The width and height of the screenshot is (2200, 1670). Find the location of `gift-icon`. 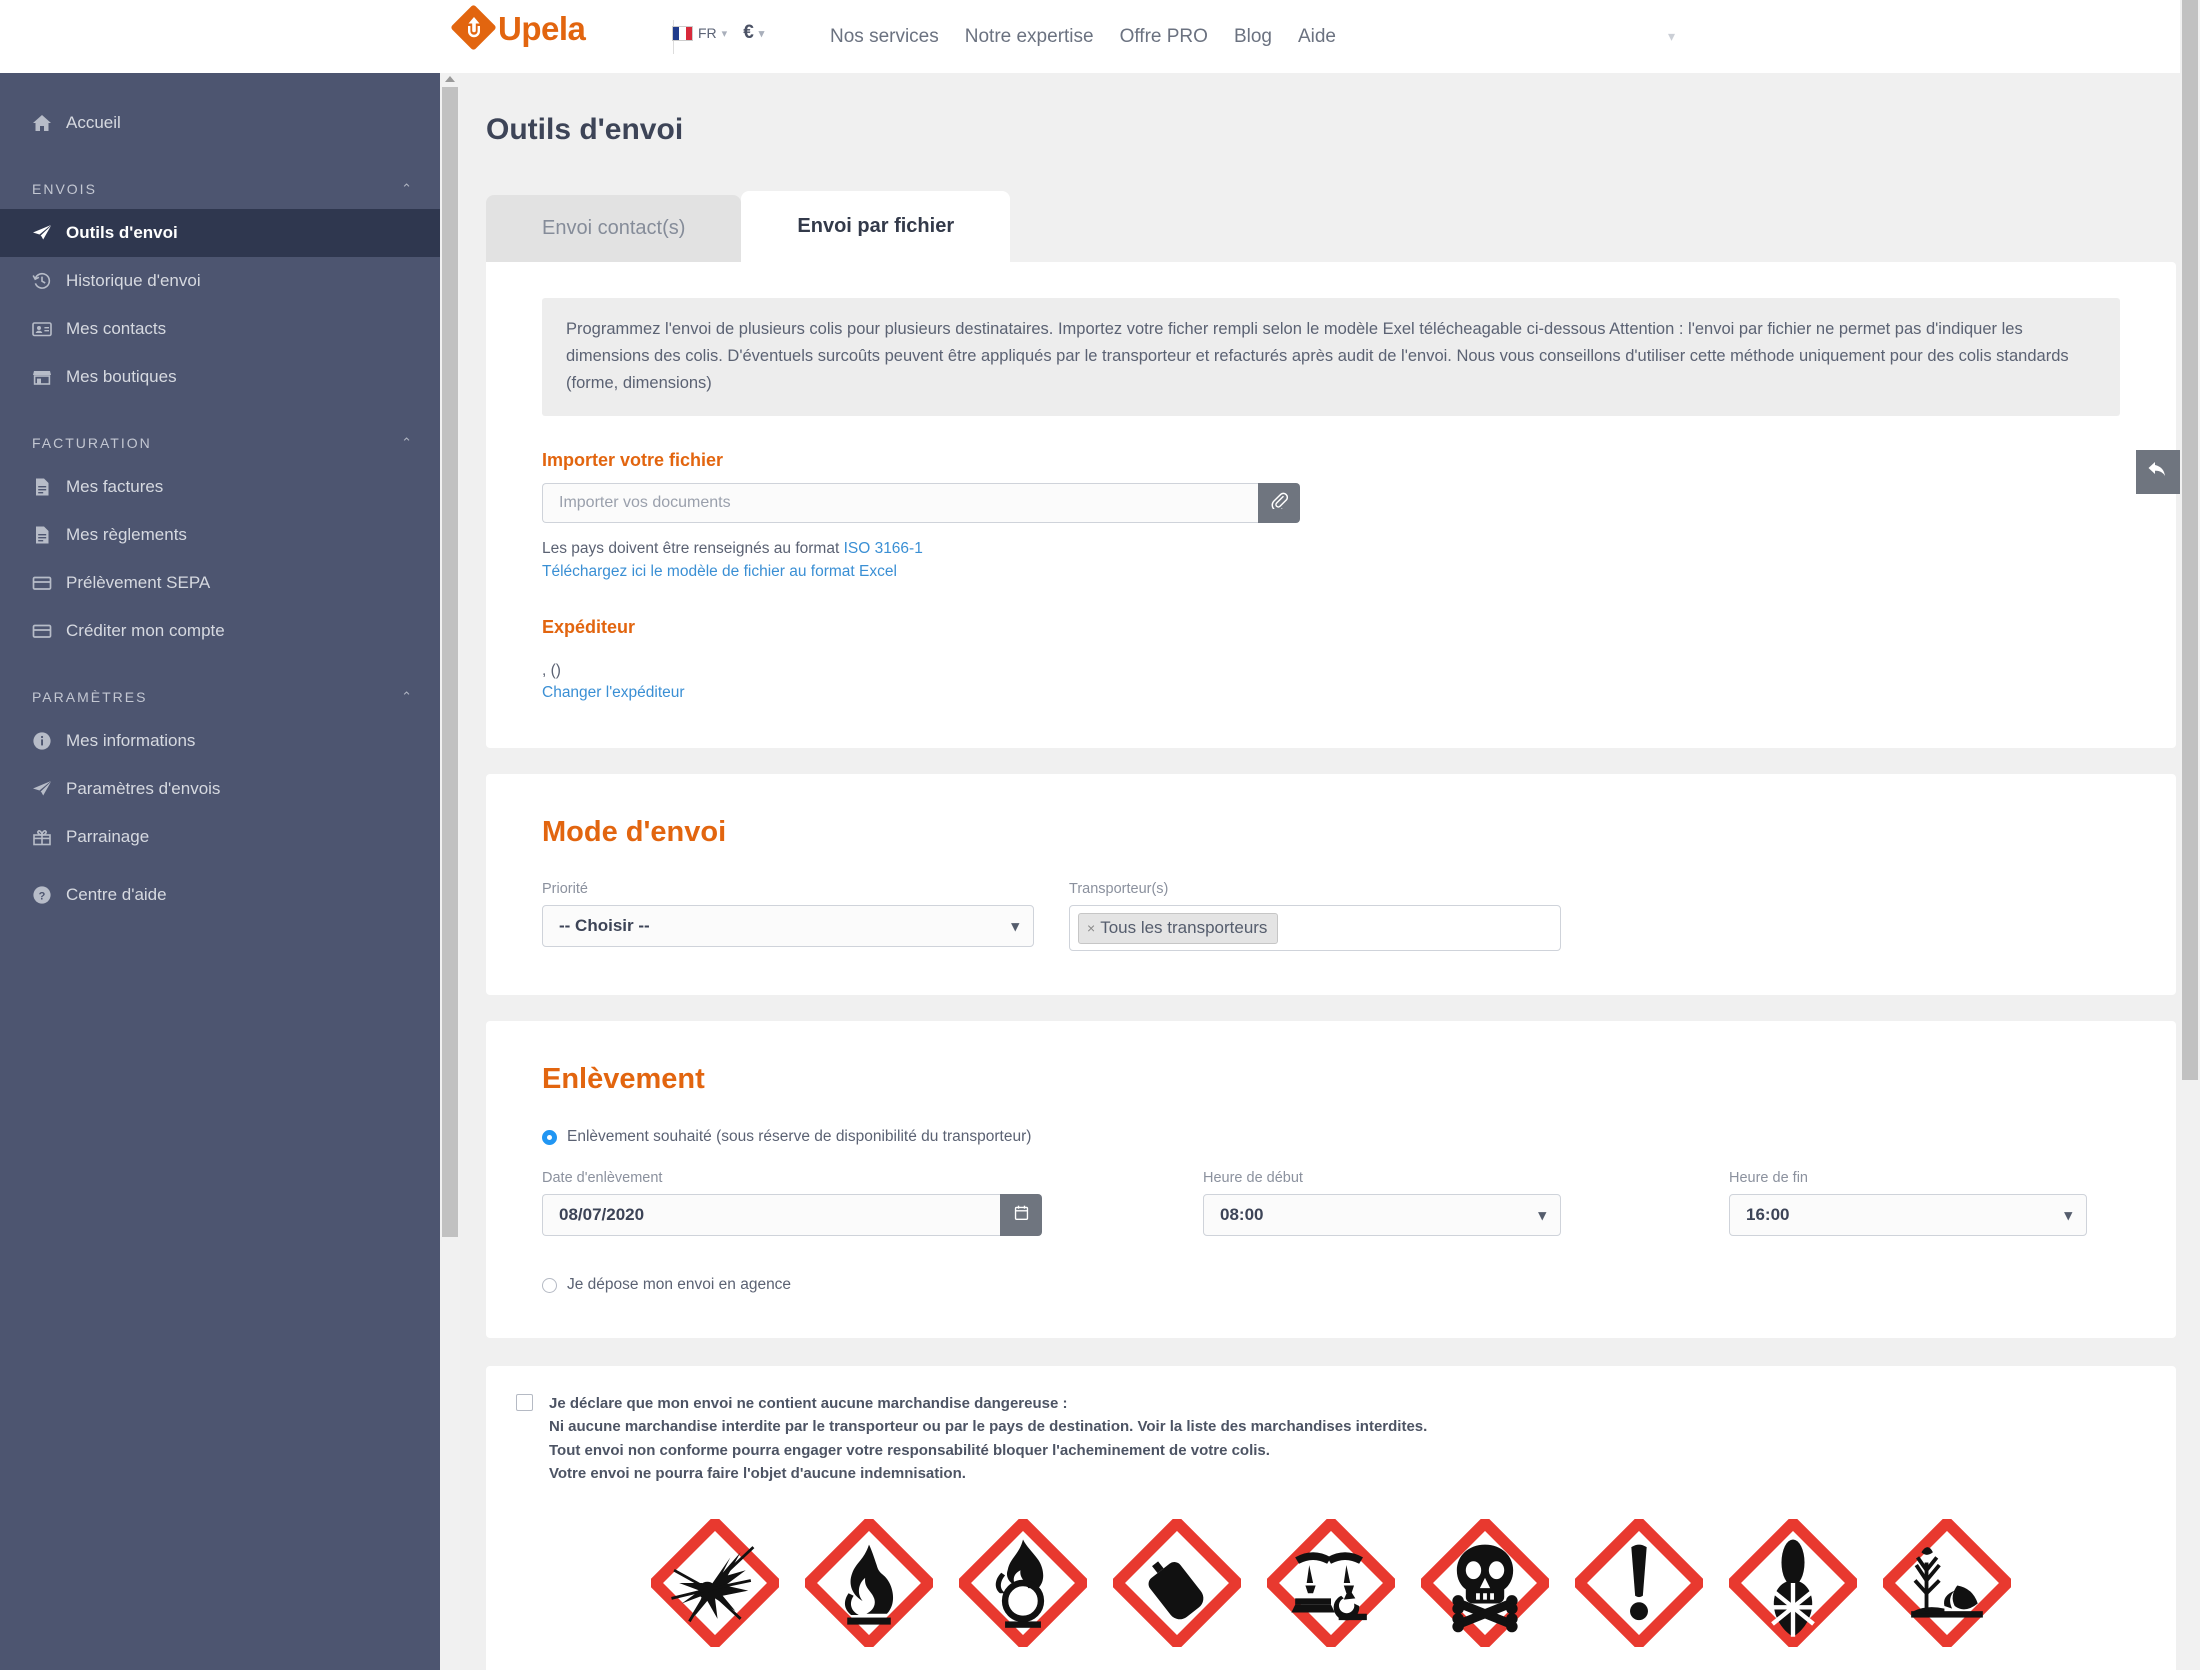

gift-icon is located at coordinates (49, 837).